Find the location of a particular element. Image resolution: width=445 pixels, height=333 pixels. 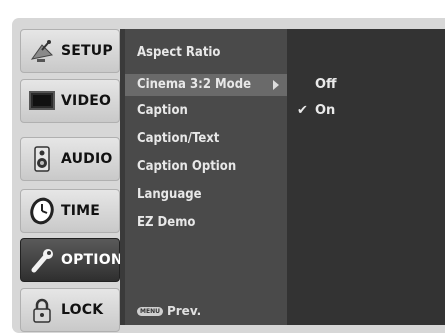

category-label: OPTION is located at coordinates (92, 260).